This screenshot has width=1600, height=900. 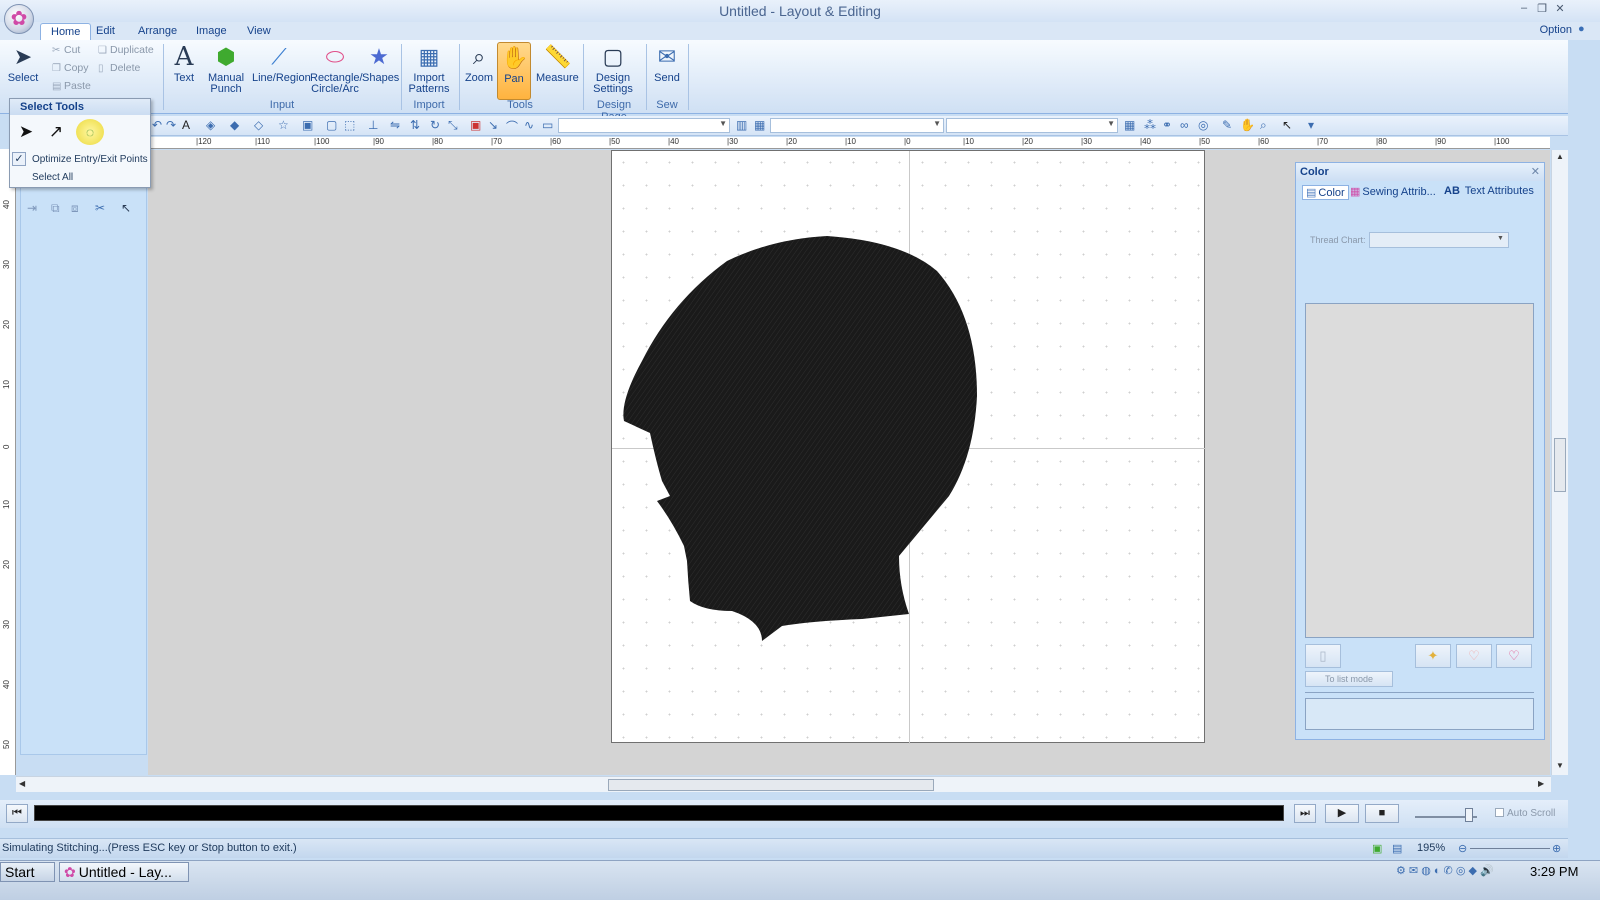 What do you see at coordinates (529, 125) in the screenshot?
I see `wave-icon: ∿` at bounding box center [529, 125].